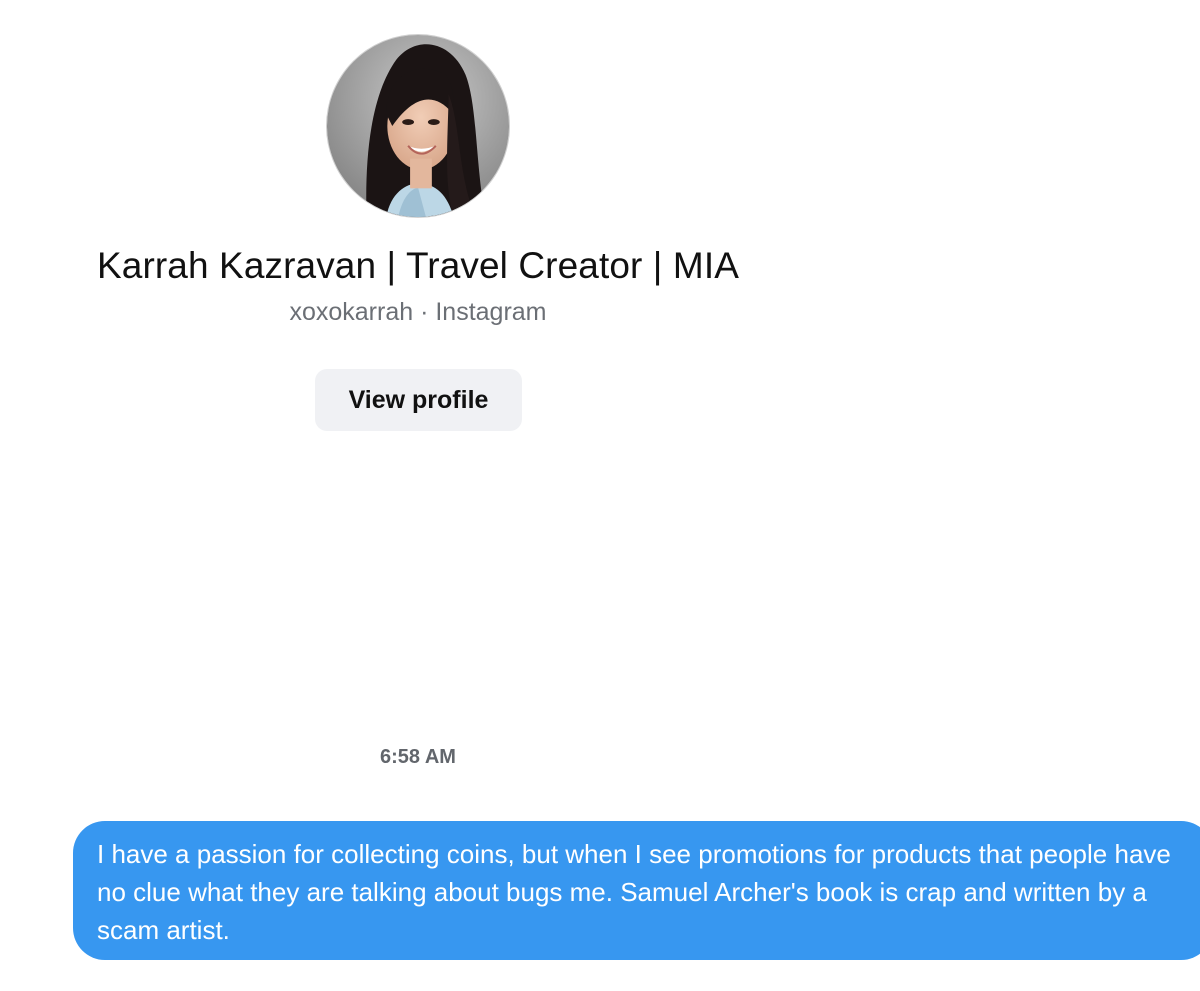  What do you see at coordinates (418, 312) in the screenshot?
I see `profile-subtitle: xoxokarrah · Instagram` at bounding box center [418, 312].